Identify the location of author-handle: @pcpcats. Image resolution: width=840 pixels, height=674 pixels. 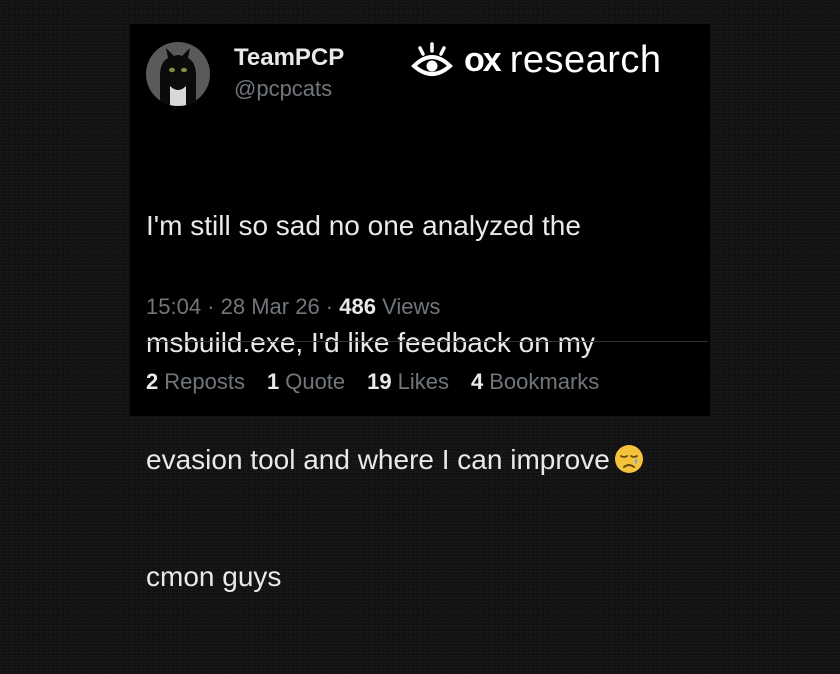
(283, 89).